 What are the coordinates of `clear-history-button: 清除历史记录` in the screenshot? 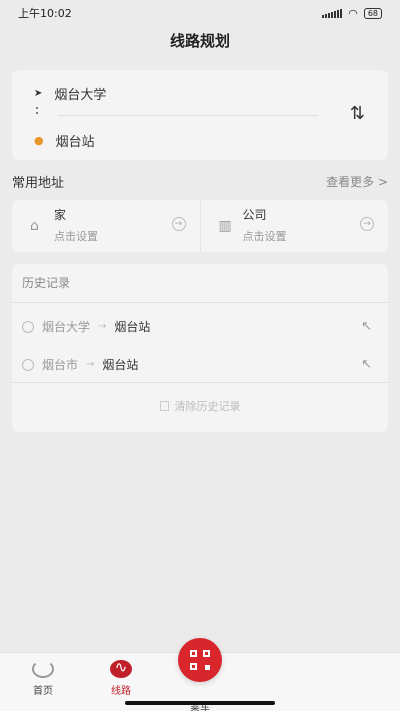 It's located at (200, 406).